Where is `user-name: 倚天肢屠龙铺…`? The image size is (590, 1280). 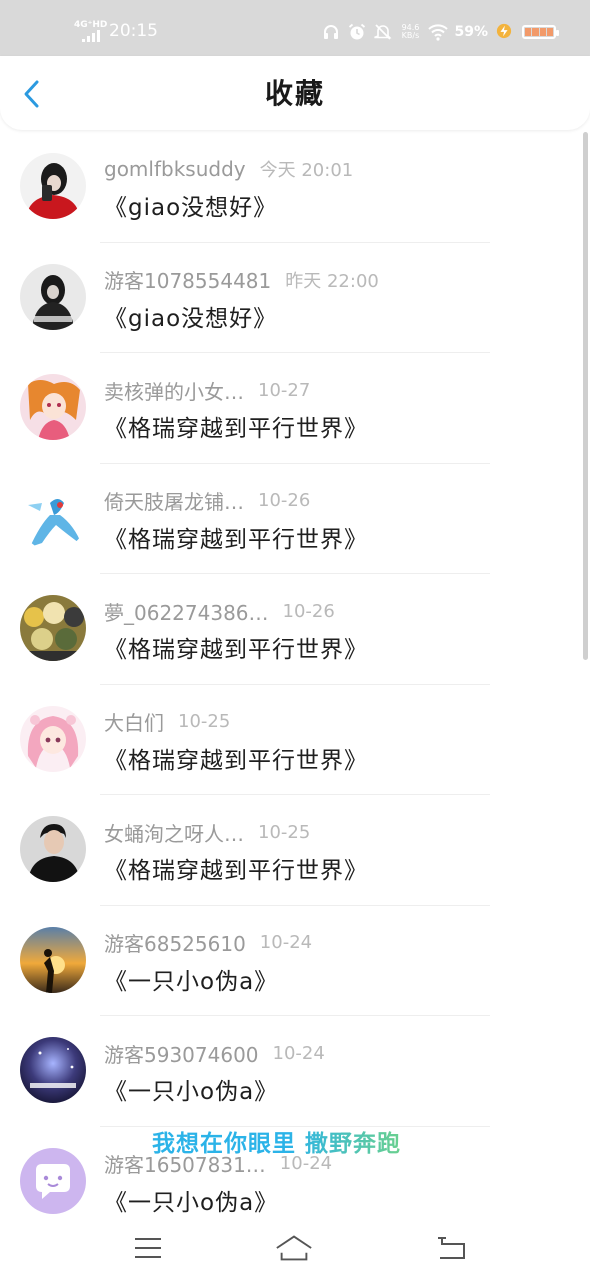
user-name: 倚天肢屠龙铺… is located at coordinates (174, 500).